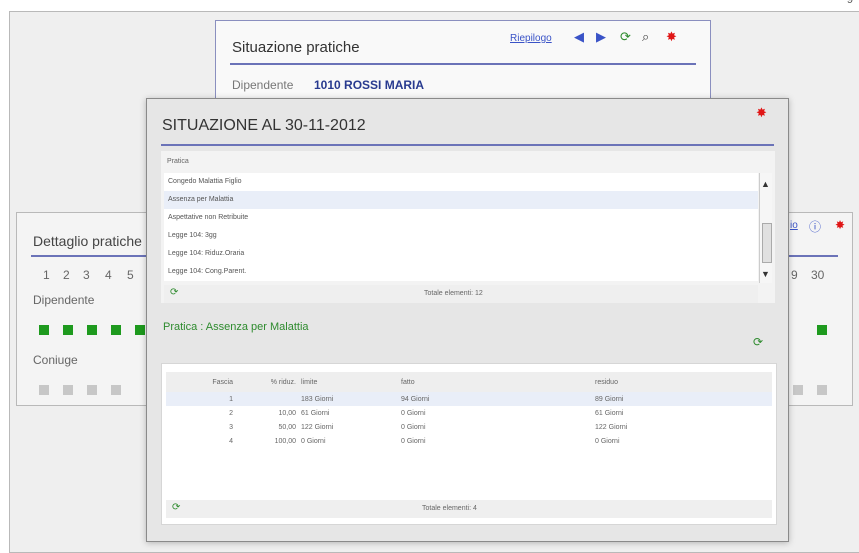 This screenshot has height=553, width=859. I want to click on table-cell: 100,00, so click(285, 441).